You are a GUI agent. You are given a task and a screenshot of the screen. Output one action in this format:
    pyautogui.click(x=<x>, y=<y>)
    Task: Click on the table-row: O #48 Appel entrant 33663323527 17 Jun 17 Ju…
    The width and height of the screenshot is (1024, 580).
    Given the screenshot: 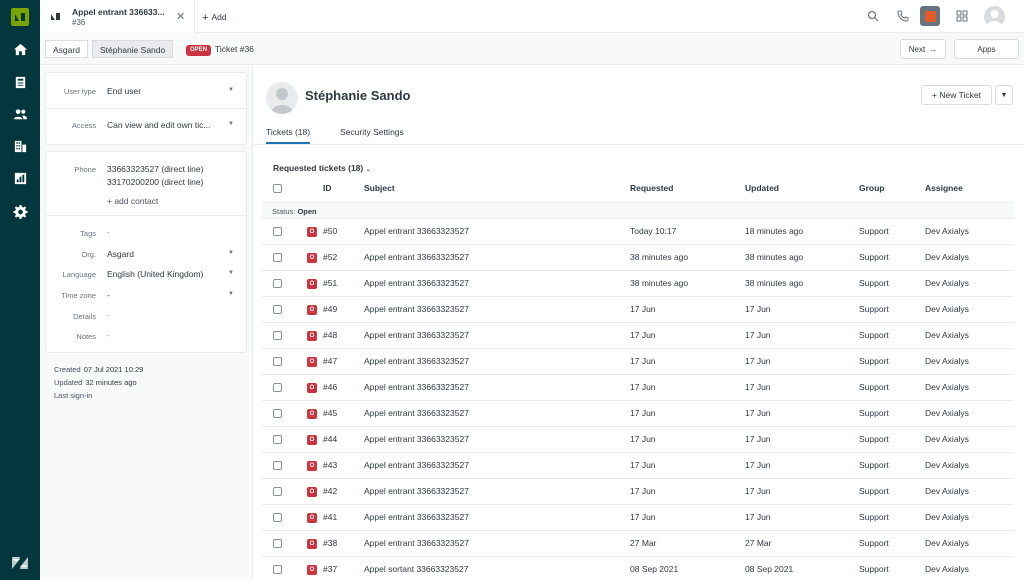 What is the action you would take?
    pyautogui.click(x=638, y=336)
    